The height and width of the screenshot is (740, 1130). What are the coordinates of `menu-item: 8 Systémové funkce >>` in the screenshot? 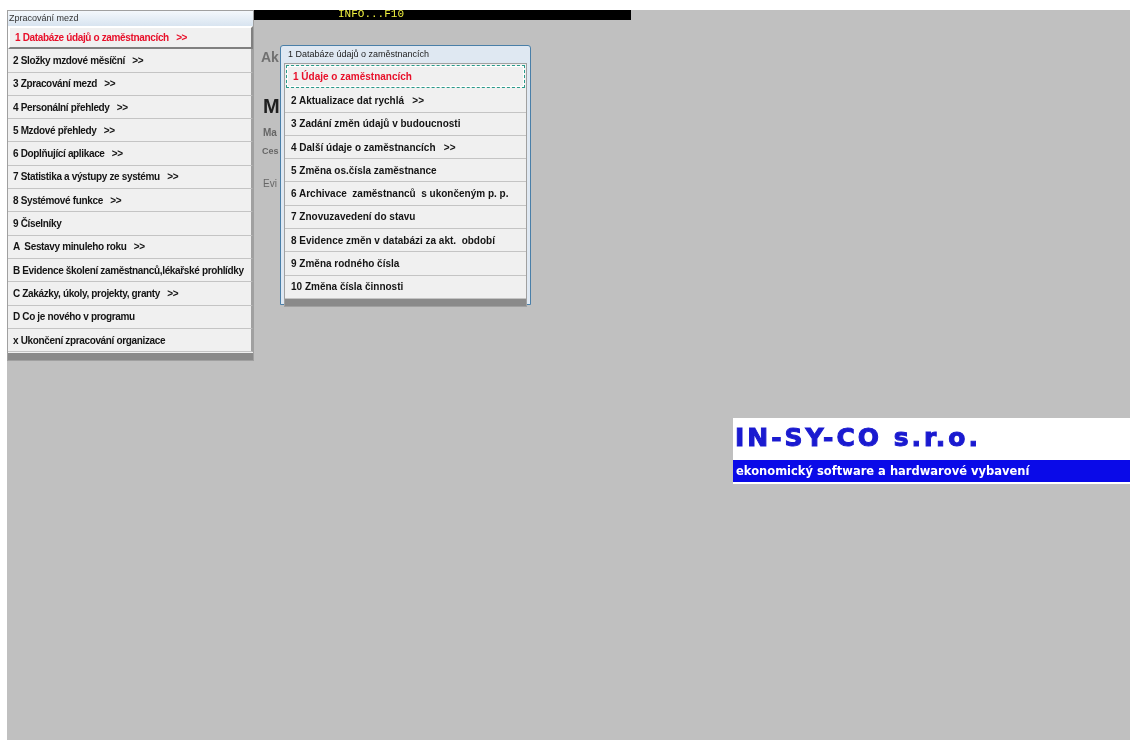 It's located at (130, 201).